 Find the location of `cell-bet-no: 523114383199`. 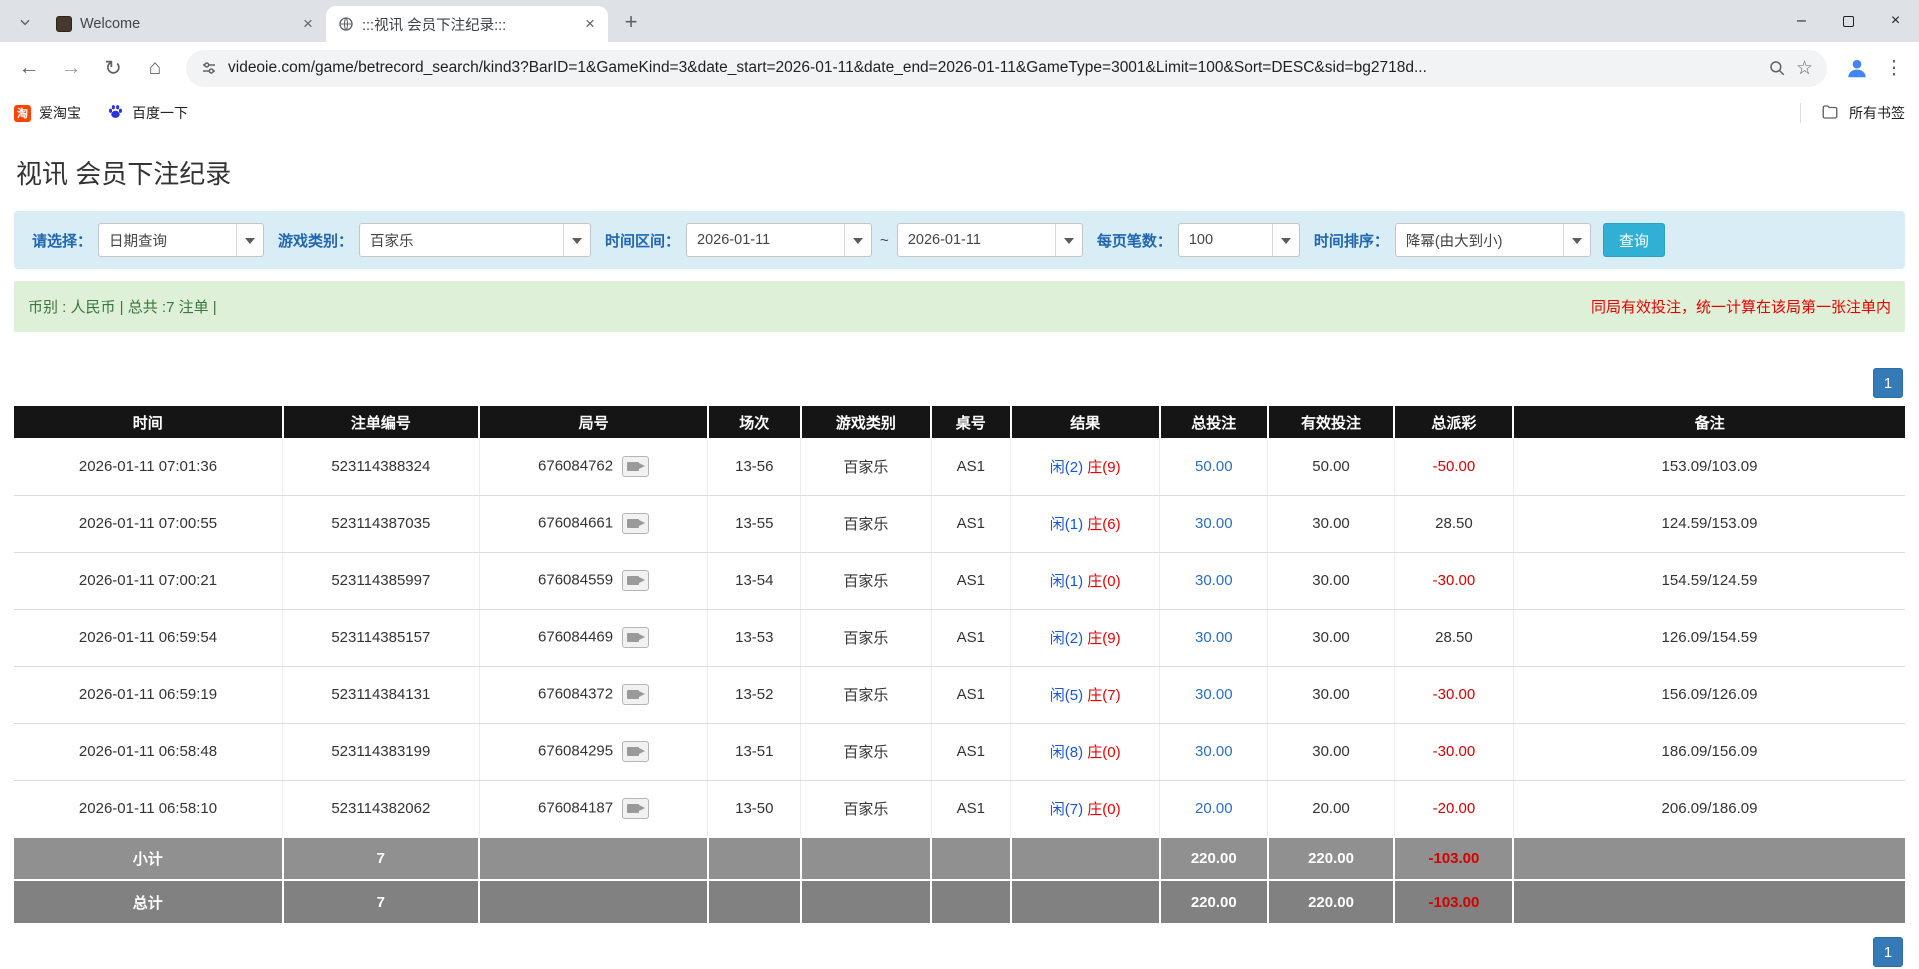

cell-bet-no: 523114383199 is located at coordinates (381, 752).